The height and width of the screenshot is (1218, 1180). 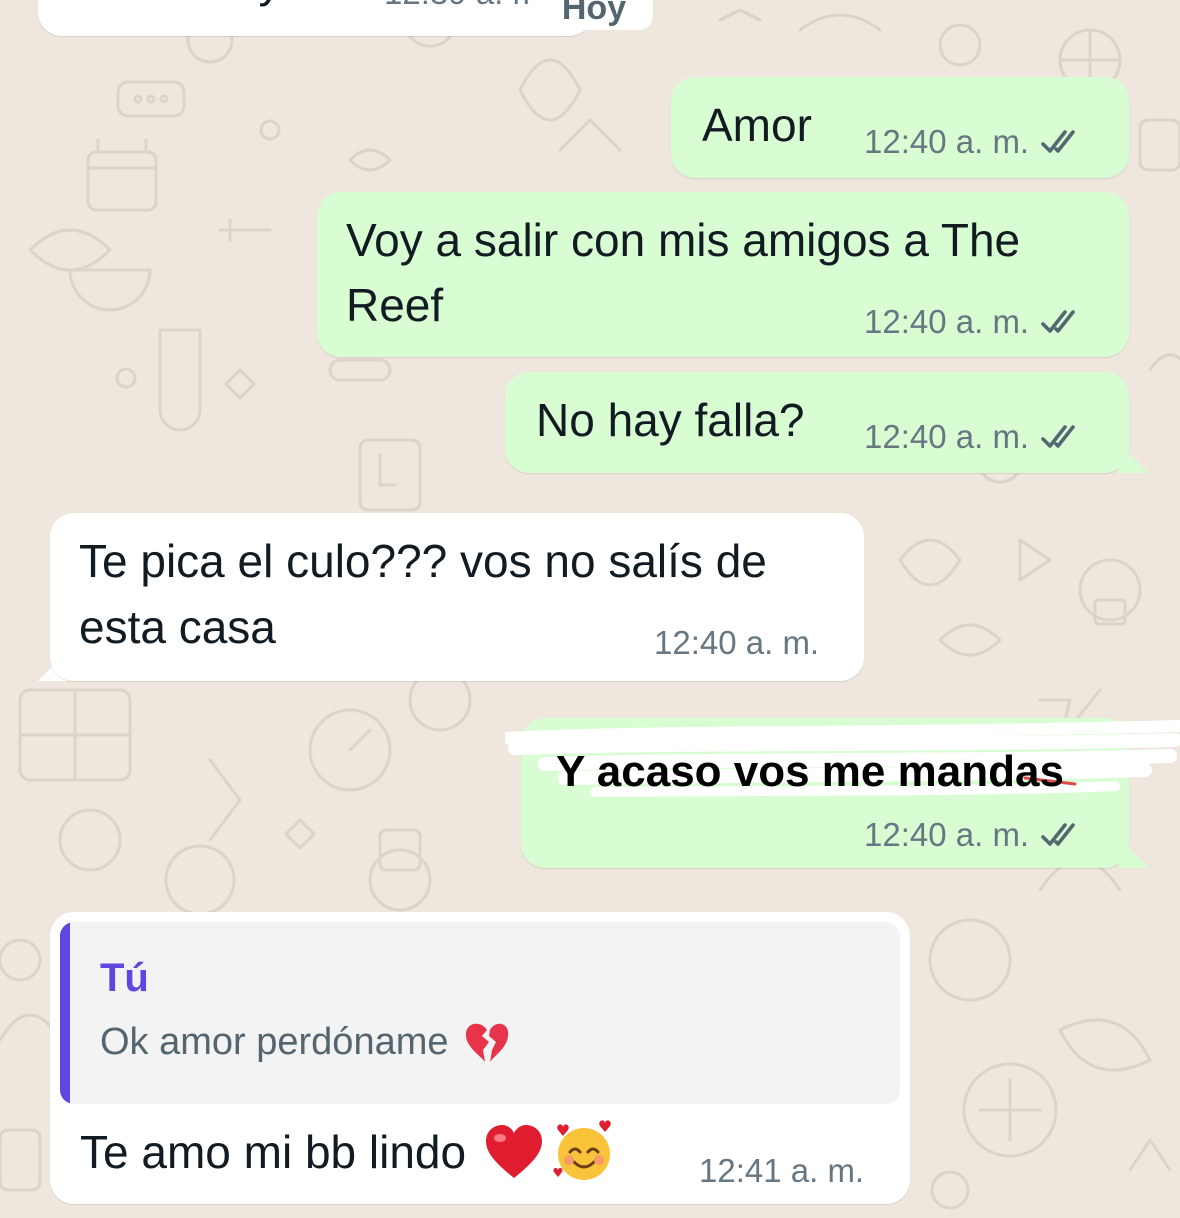 I want to click on message-text: Y acaso vos me mandas, so click(x=810, y=771).